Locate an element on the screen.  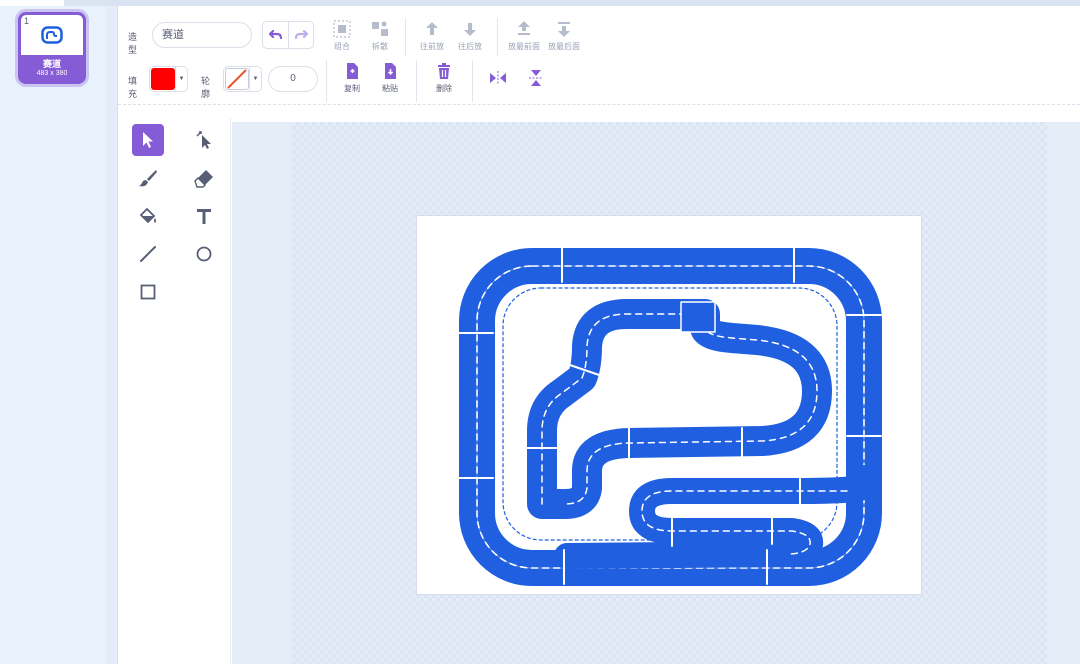
copy-label: 复制 is located at coordinates (352, 88).